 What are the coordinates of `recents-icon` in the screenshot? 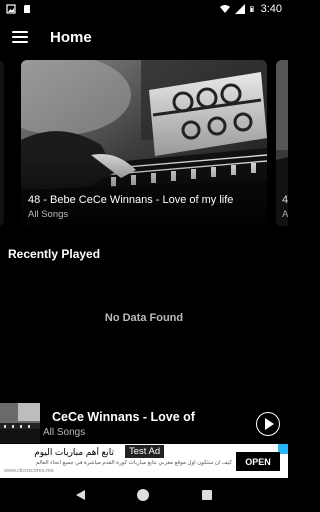 It's located at (206, 495).